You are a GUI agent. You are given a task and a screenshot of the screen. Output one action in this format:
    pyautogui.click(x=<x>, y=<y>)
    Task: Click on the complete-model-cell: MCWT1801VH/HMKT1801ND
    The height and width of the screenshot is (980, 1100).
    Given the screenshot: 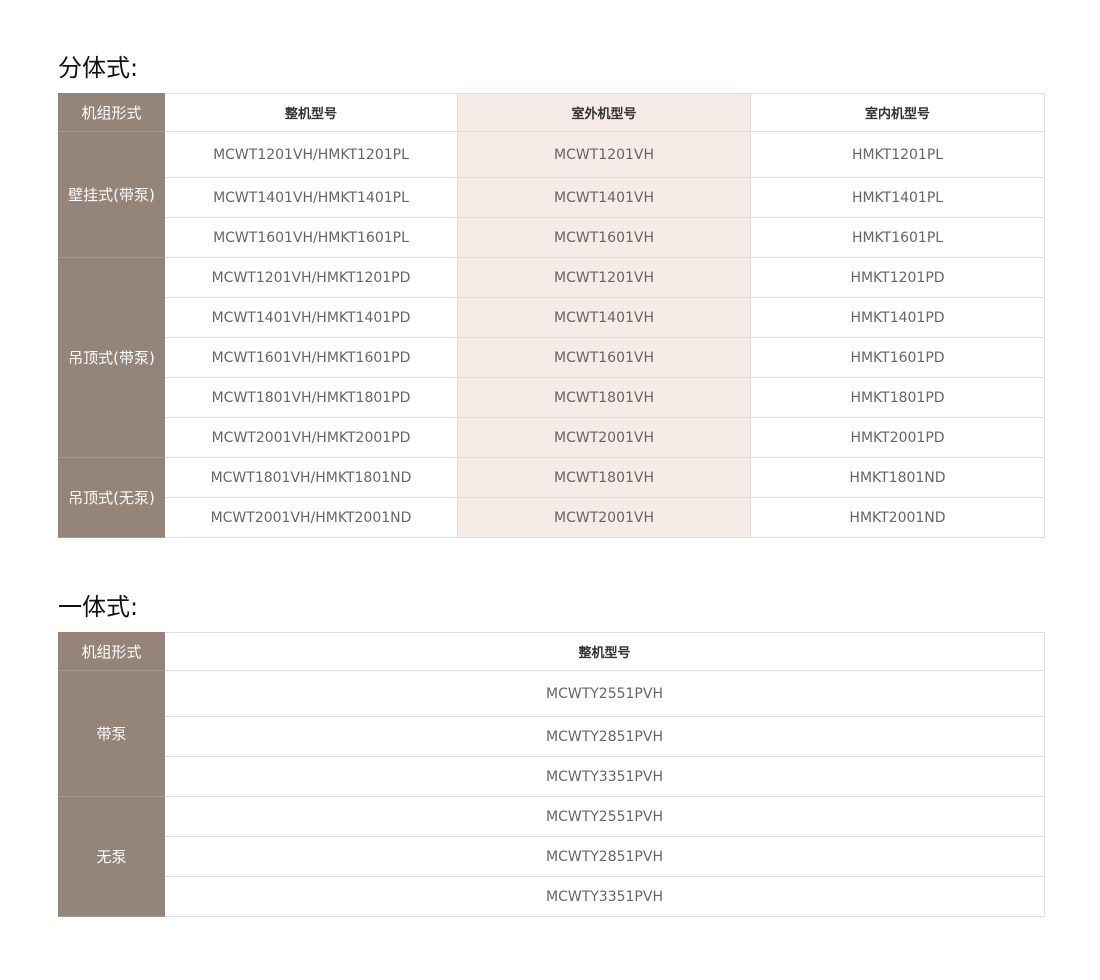 What is the action you would take?
    pyautogui.click(x=311, y=477)
    